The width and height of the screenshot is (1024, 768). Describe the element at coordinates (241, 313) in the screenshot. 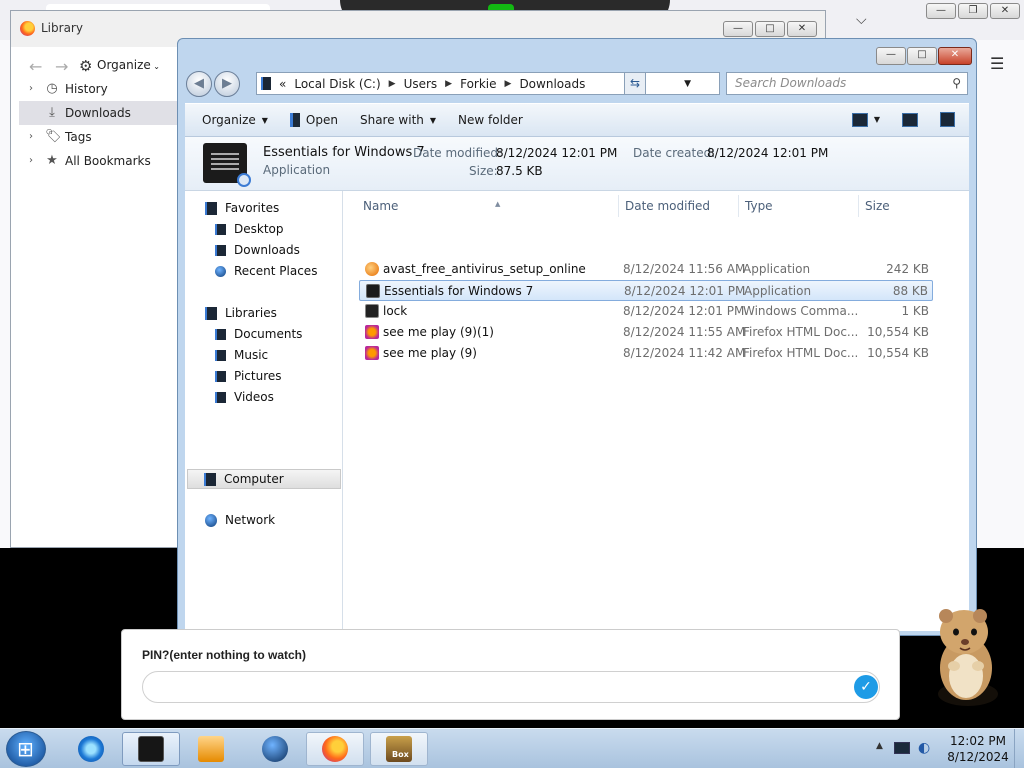

I see `nav-libraries: Libraries` at that location.